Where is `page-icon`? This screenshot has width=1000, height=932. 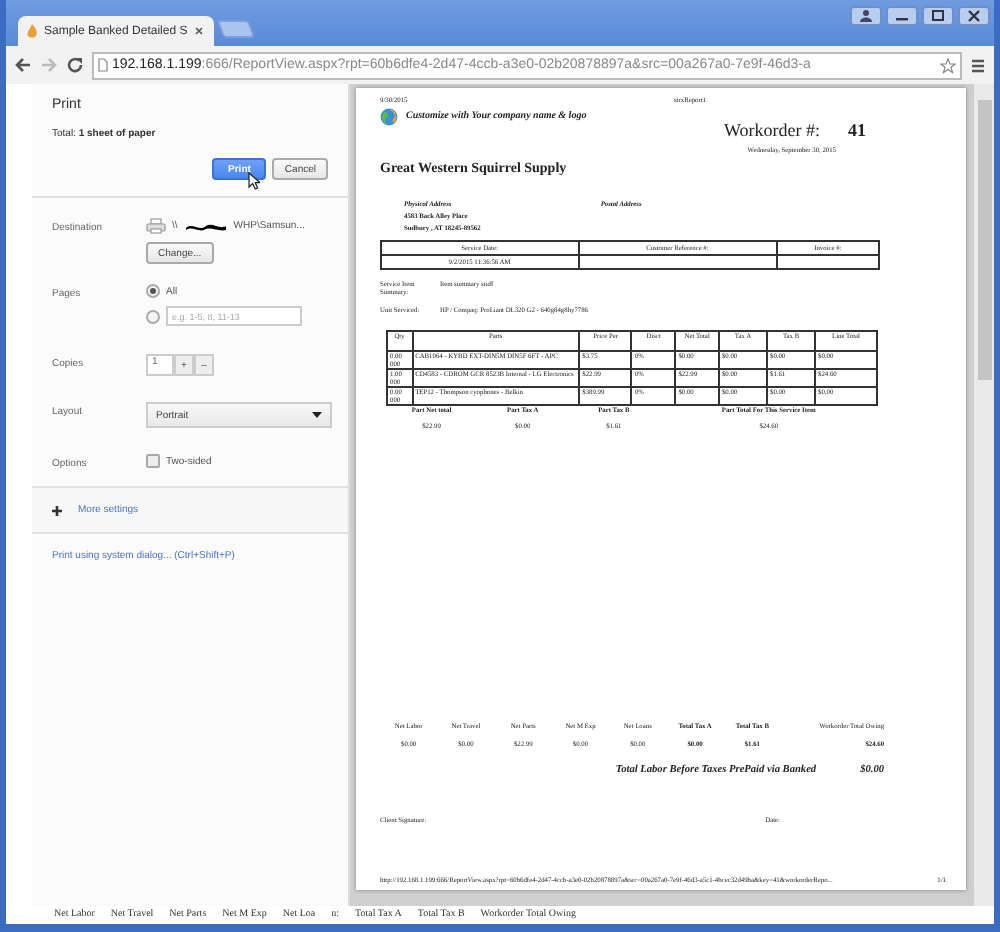 page-icon is located at coordinates (103, 65).